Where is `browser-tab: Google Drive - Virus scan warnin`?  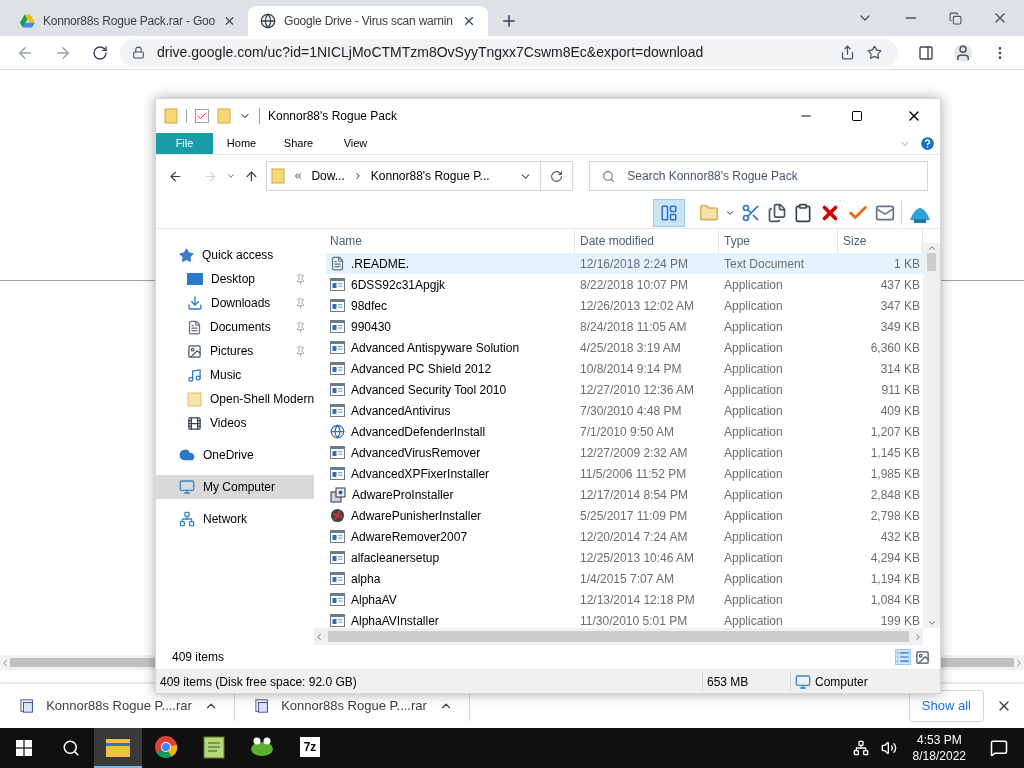 browser-tab: Google Drive - Virus scan warnin is located at coordinates (368, 21).